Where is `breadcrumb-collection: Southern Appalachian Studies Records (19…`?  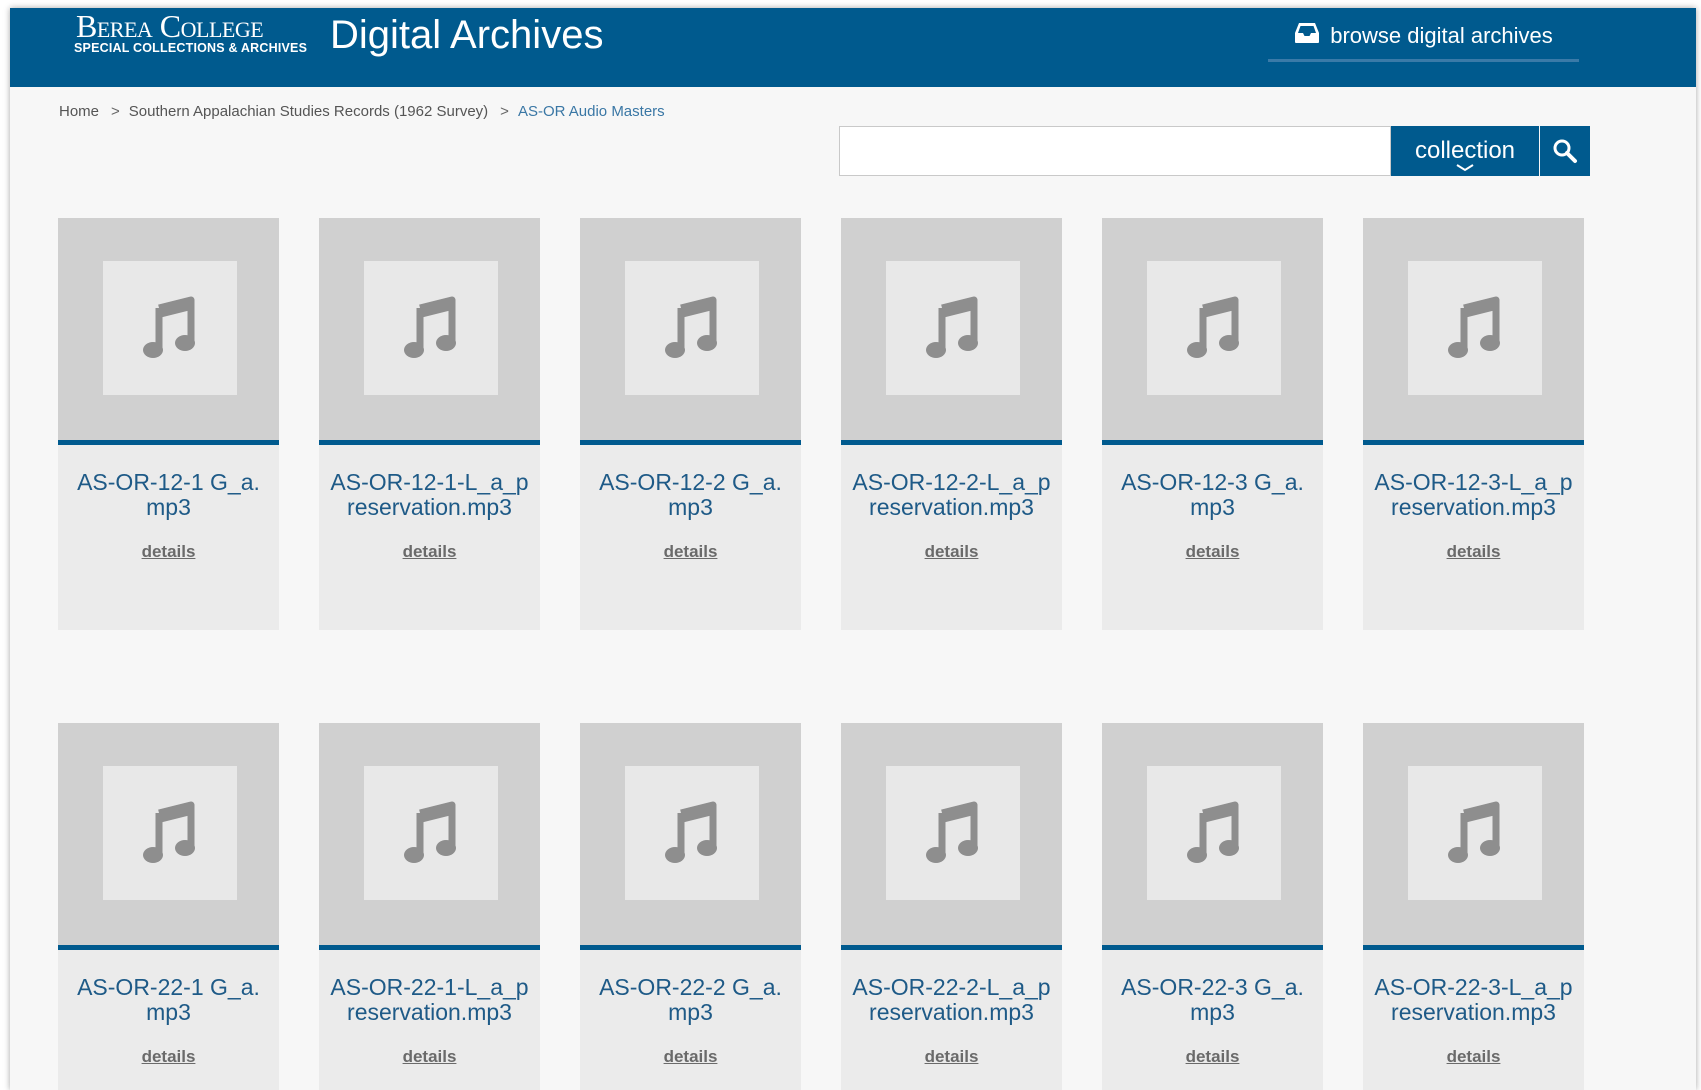
breadcrumb-collection: Southern Appalachian Studies Records (19… is located at coordinates (308, 111).